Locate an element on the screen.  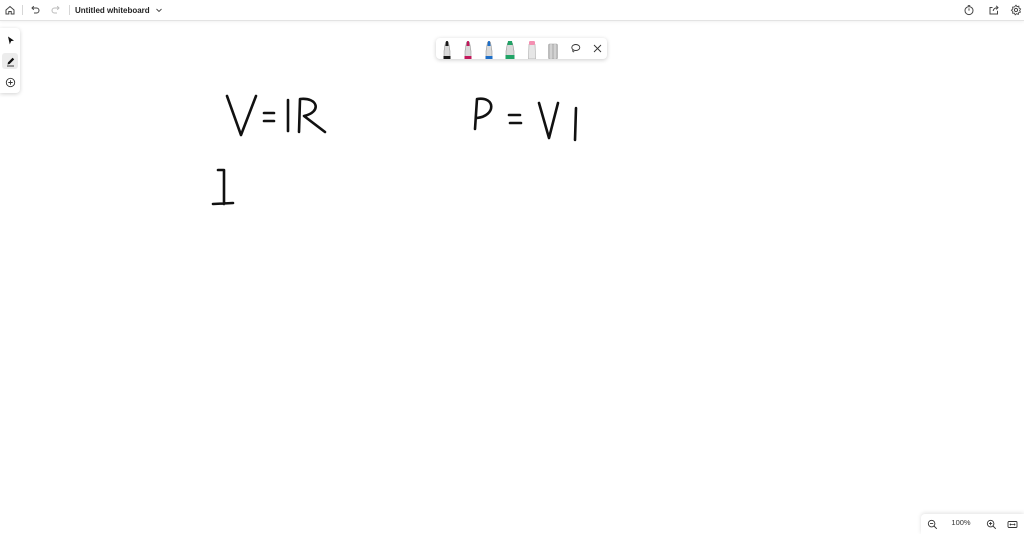
black-pen is located at coordinates (447, 50).